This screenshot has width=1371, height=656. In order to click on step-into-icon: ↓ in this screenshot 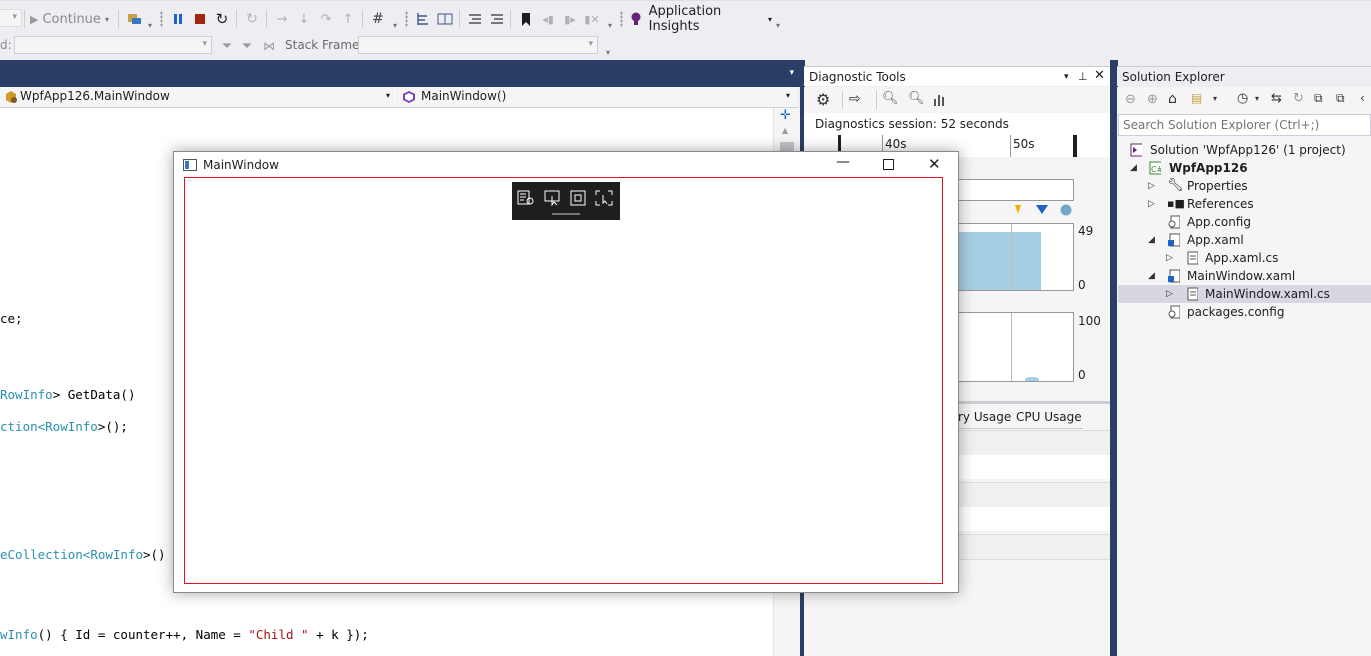, I will do `click(304, 19)`.